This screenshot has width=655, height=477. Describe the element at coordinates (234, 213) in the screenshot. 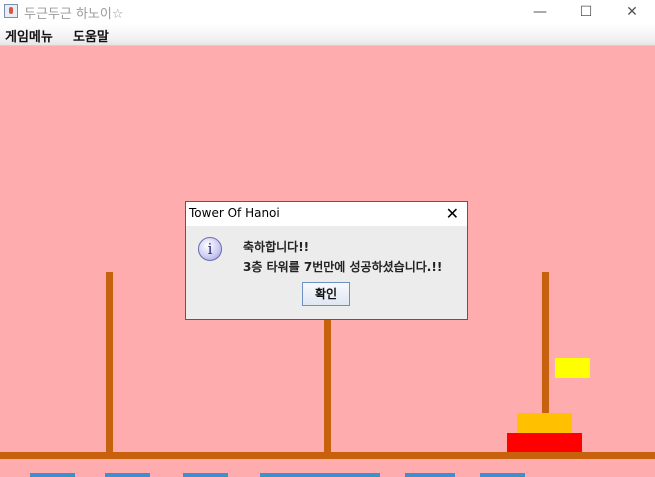

I see `dialog-title: Tower Of Hanoi` at that location.